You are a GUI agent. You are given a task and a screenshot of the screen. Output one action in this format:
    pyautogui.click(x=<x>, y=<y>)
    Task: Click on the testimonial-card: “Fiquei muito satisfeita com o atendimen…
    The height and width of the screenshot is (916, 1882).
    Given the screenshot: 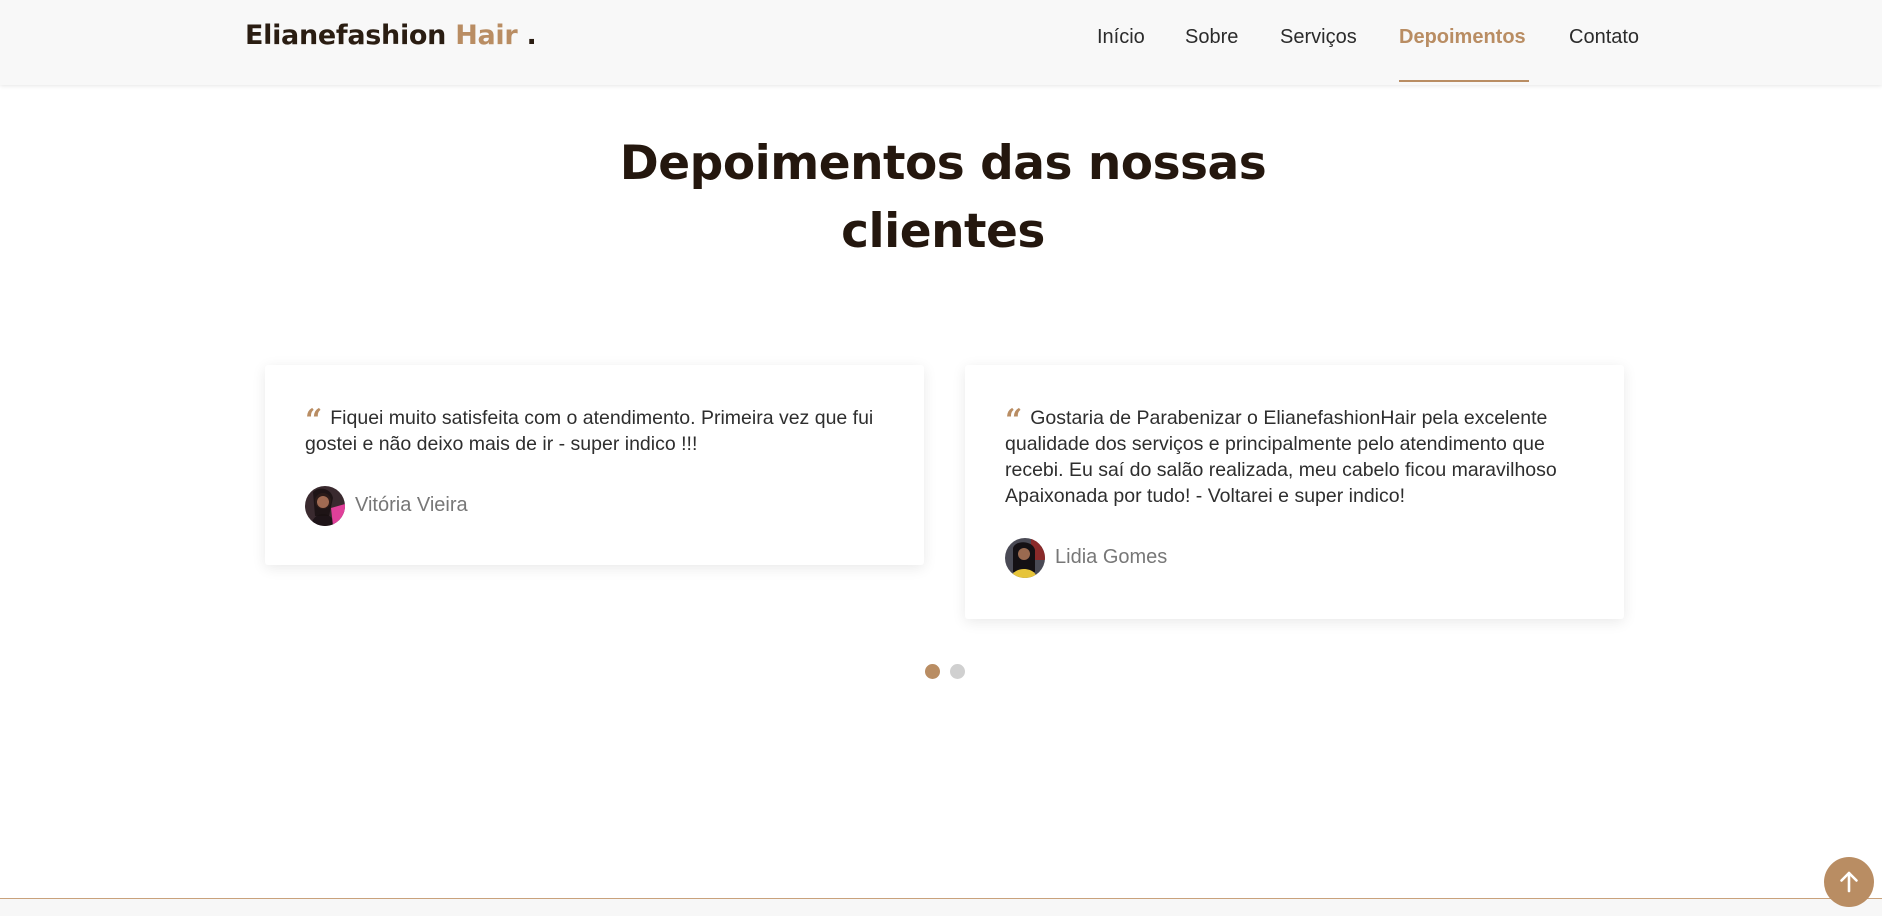 What is the action you would take?
    pyautogui.click(x=594, y=465)
    